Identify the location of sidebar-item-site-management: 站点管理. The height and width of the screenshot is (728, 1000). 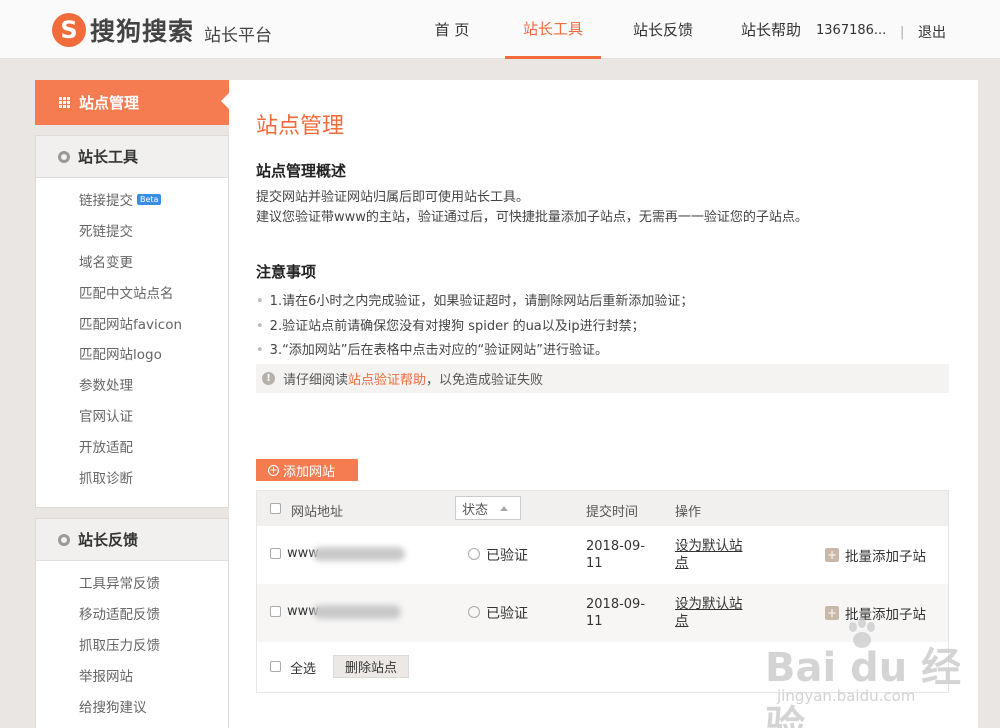
(132, 102).